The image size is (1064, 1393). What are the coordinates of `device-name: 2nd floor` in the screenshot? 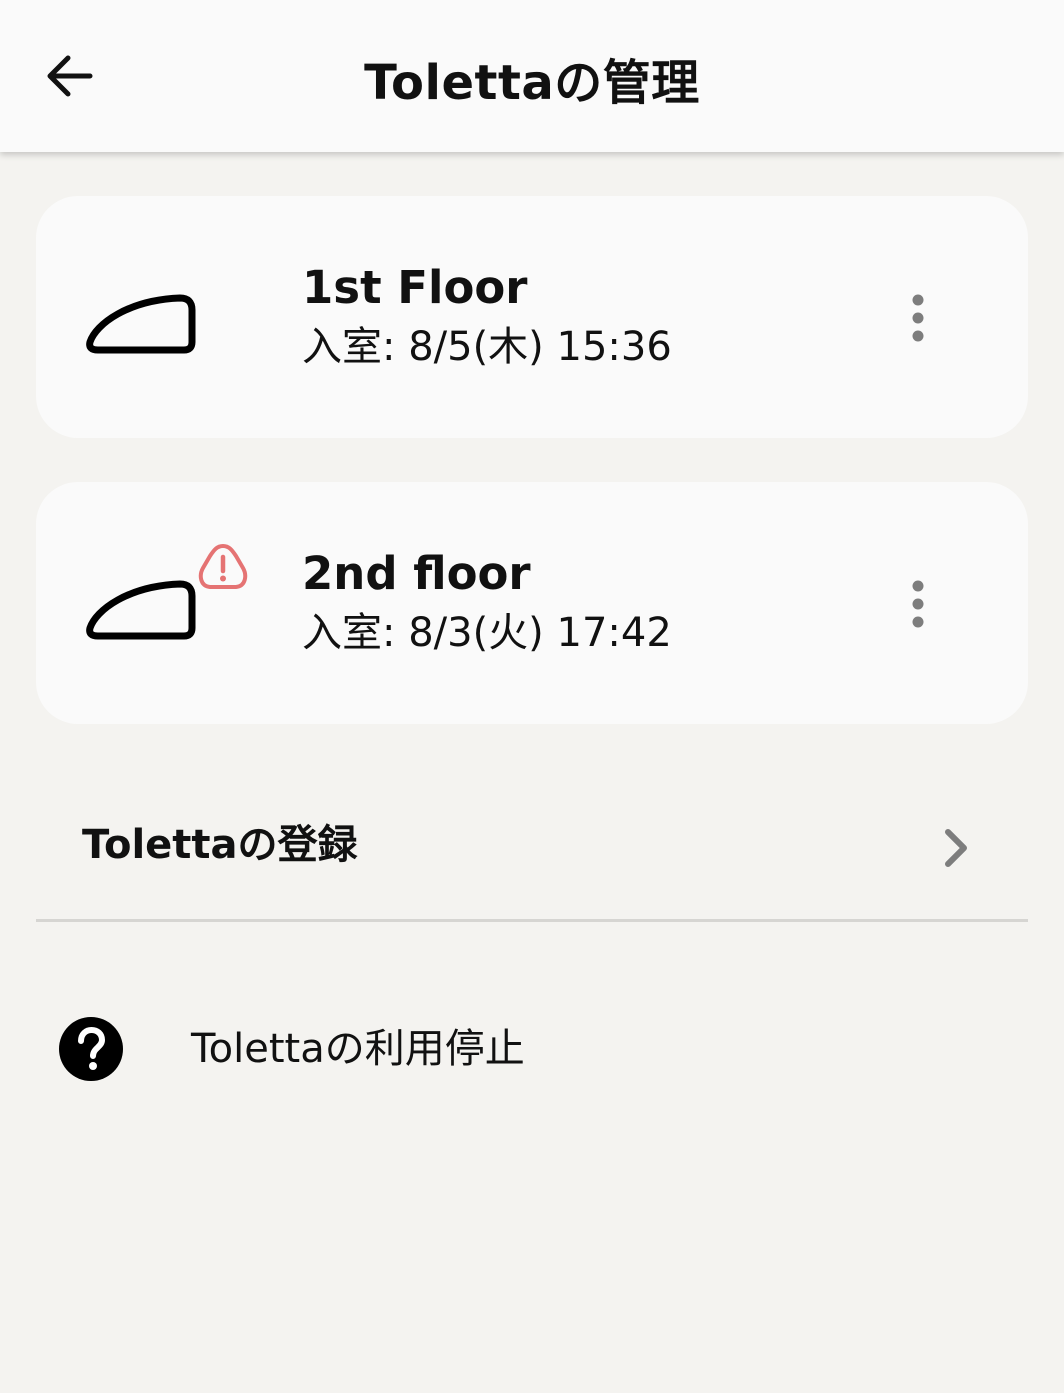 It's located at (416, 573).